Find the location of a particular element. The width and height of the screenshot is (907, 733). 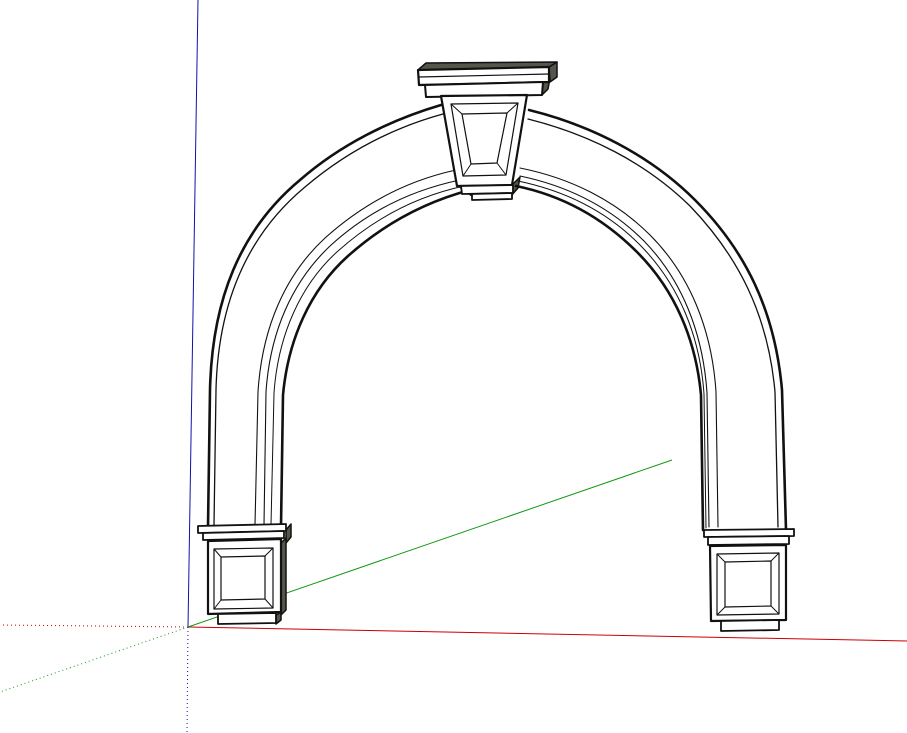

blue-axis is located at coordinates (193, 314).